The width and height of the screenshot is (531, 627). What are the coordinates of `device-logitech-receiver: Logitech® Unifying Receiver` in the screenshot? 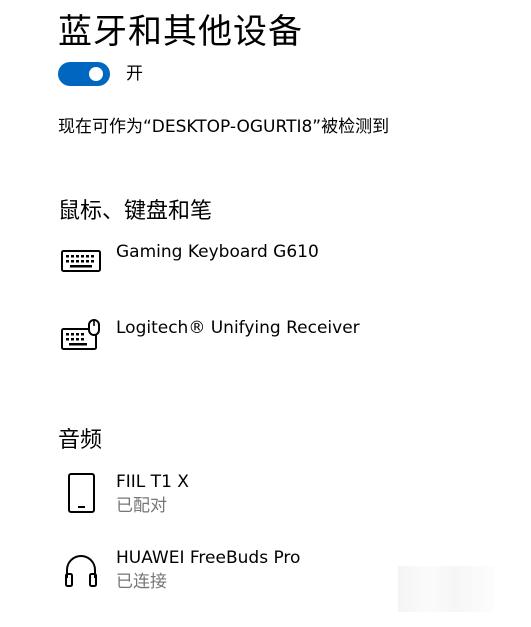 It's located at (268, 346).